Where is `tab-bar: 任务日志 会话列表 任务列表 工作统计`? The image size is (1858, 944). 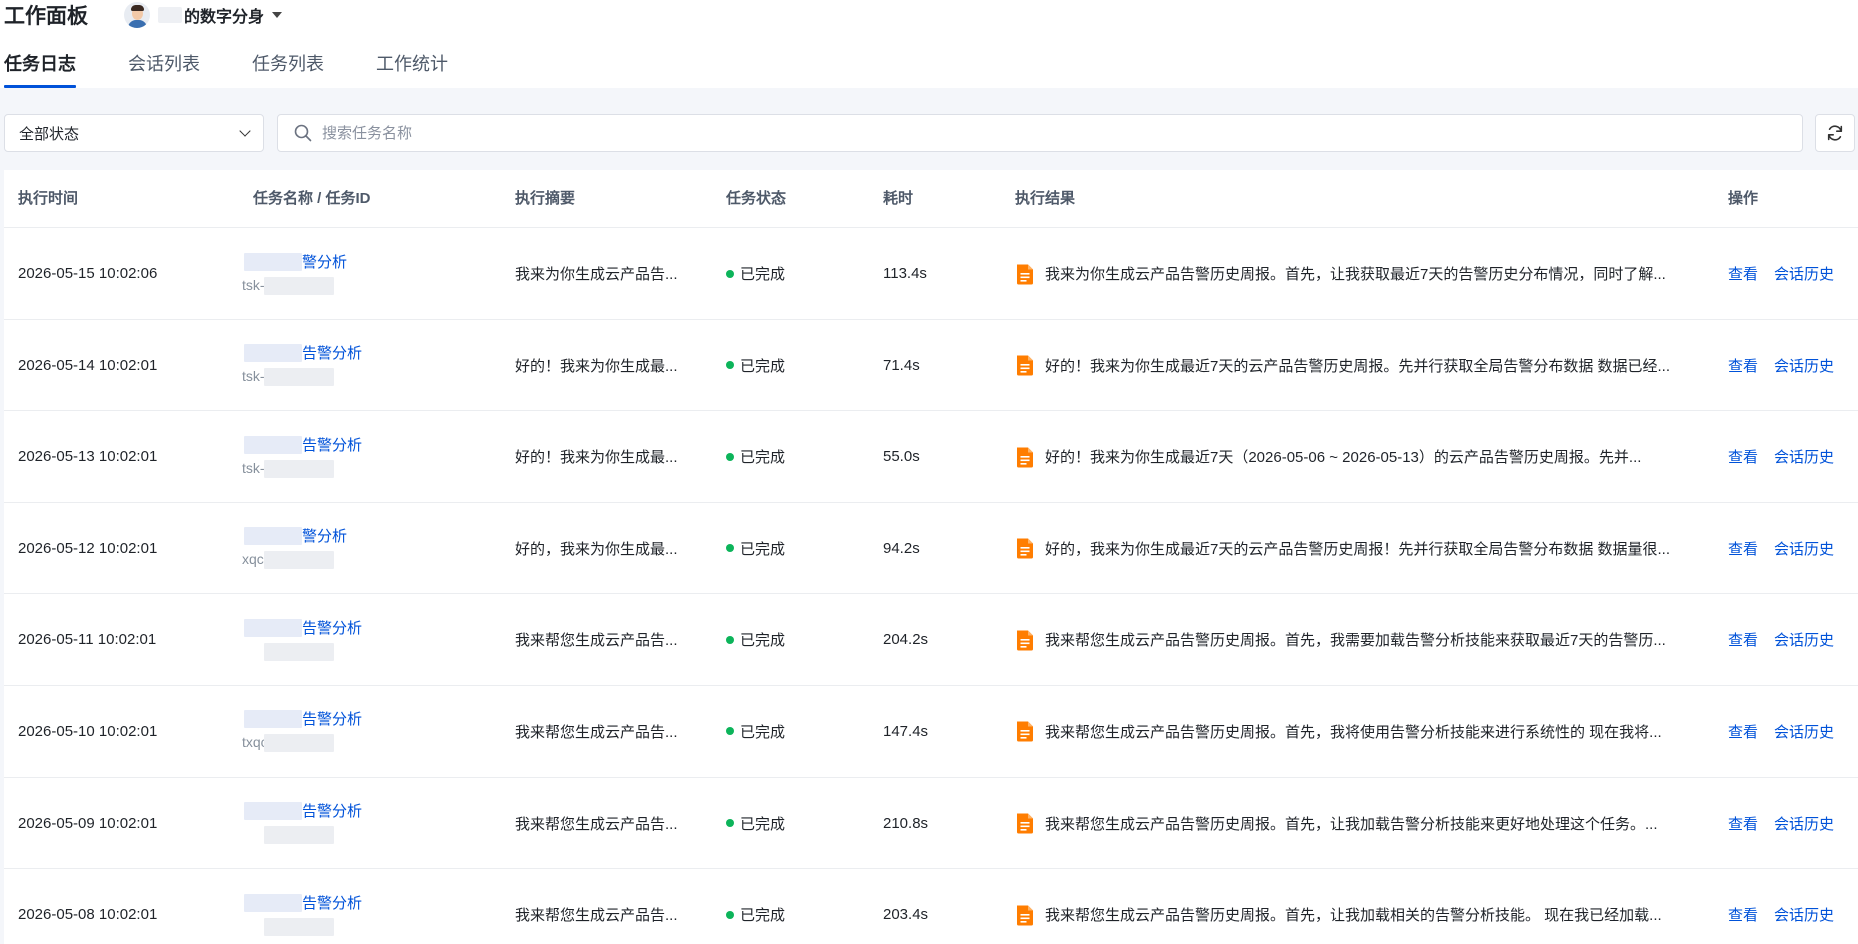 tab-bar: 任务日志 会话列表 任务列表 工作统计 is located at coordinates (250, 66).